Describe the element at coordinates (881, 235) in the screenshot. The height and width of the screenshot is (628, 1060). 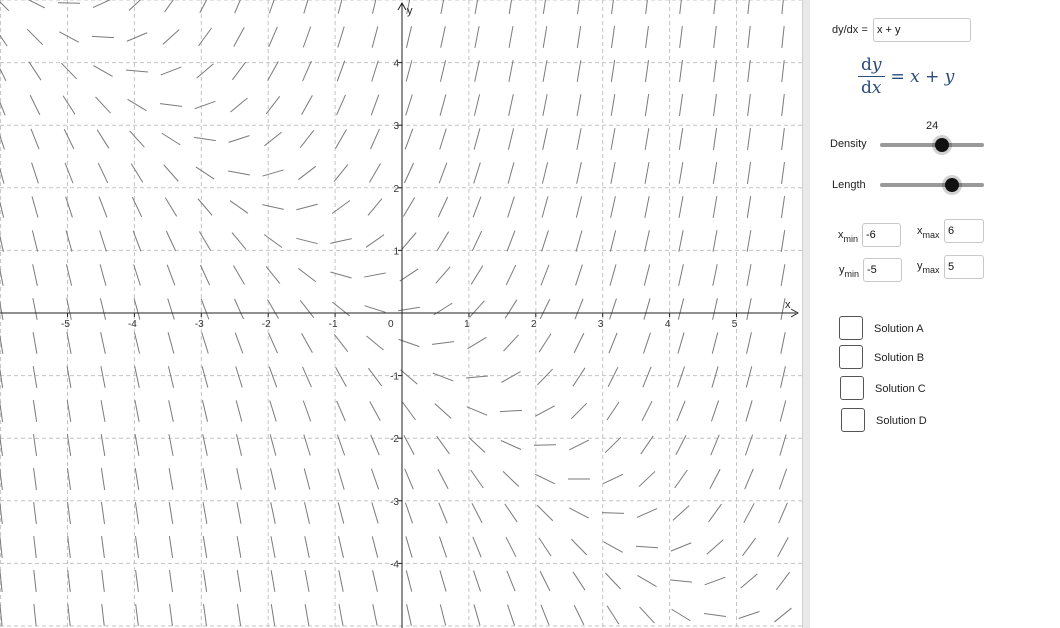
I see `xmin-input: -6` at that location.